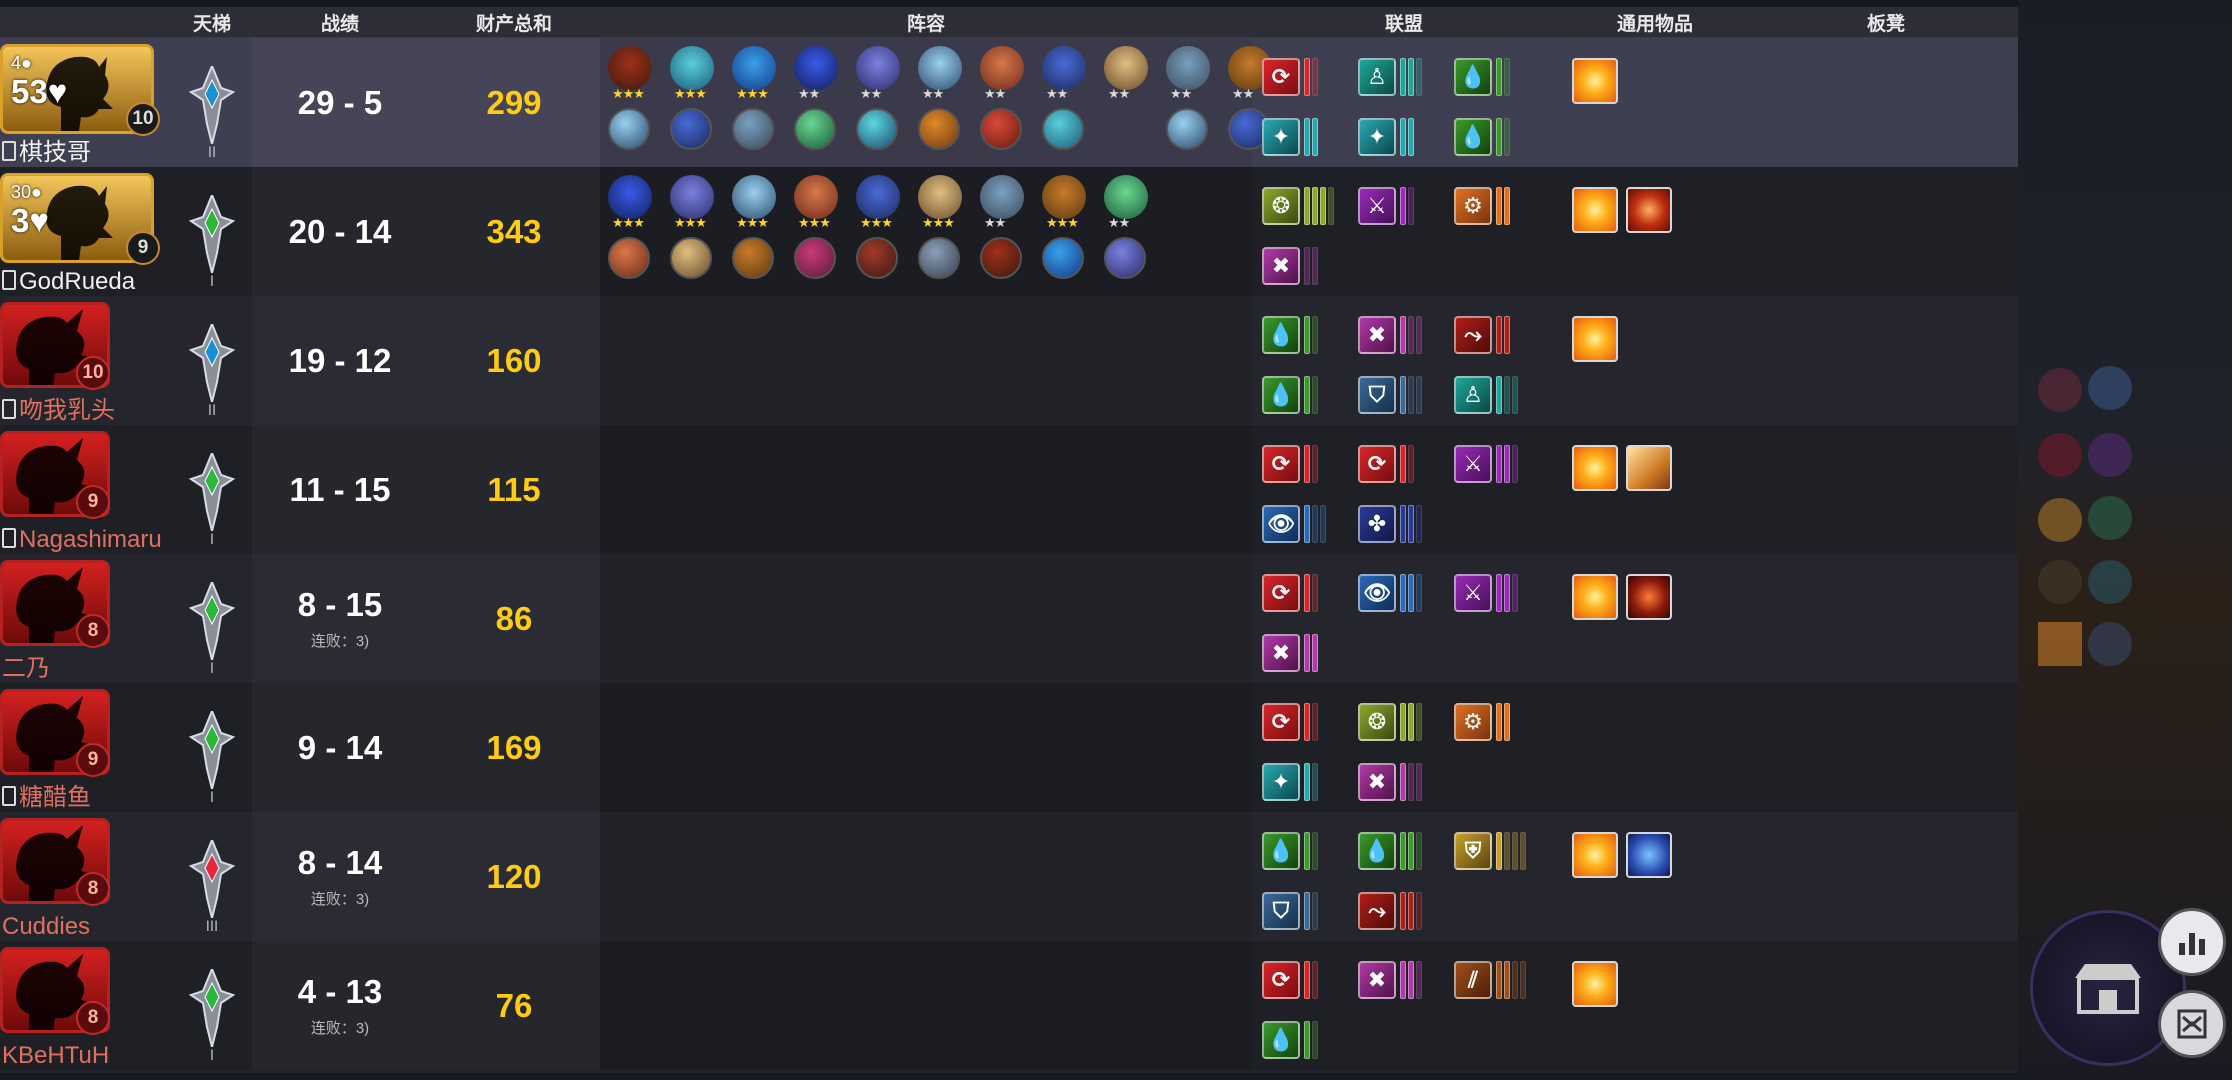  I want to click on player-row: 8 Cuddies III 8 - 14 连败：3) 120 💧 💧 ⛨ ⛉ ⤳, so click(1009, 876).